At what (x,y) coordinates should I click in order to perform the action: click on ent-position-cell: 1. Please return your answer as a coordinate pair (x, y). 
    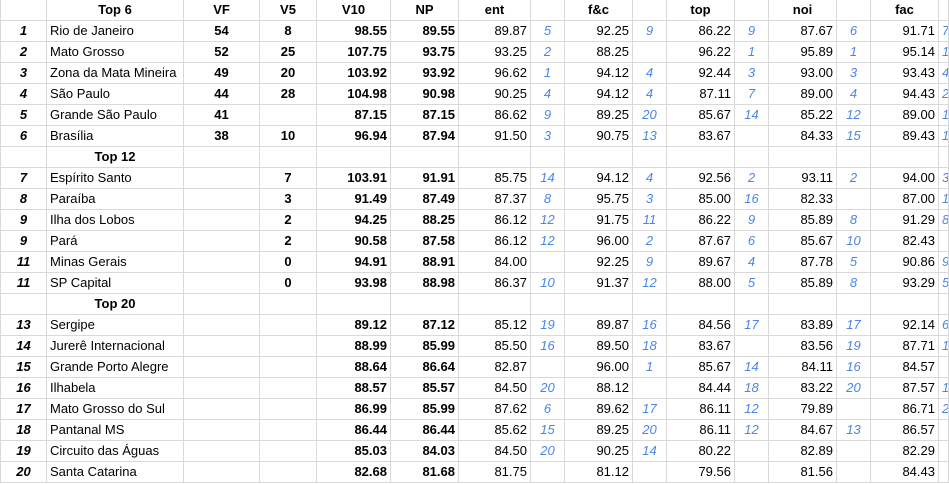
    Looking at the image, I should click on (547, 73).